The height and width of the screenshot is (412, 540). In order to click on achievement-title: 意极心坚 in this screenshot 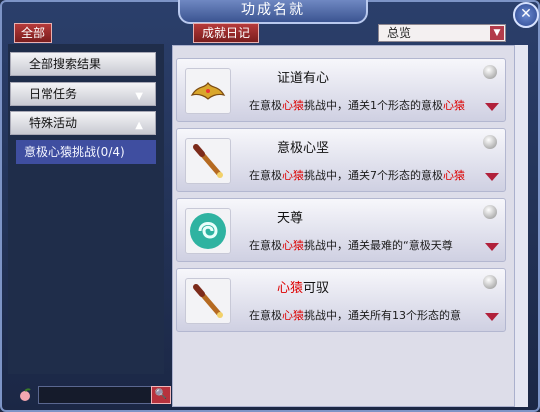, I will do `click(303, 148)`.